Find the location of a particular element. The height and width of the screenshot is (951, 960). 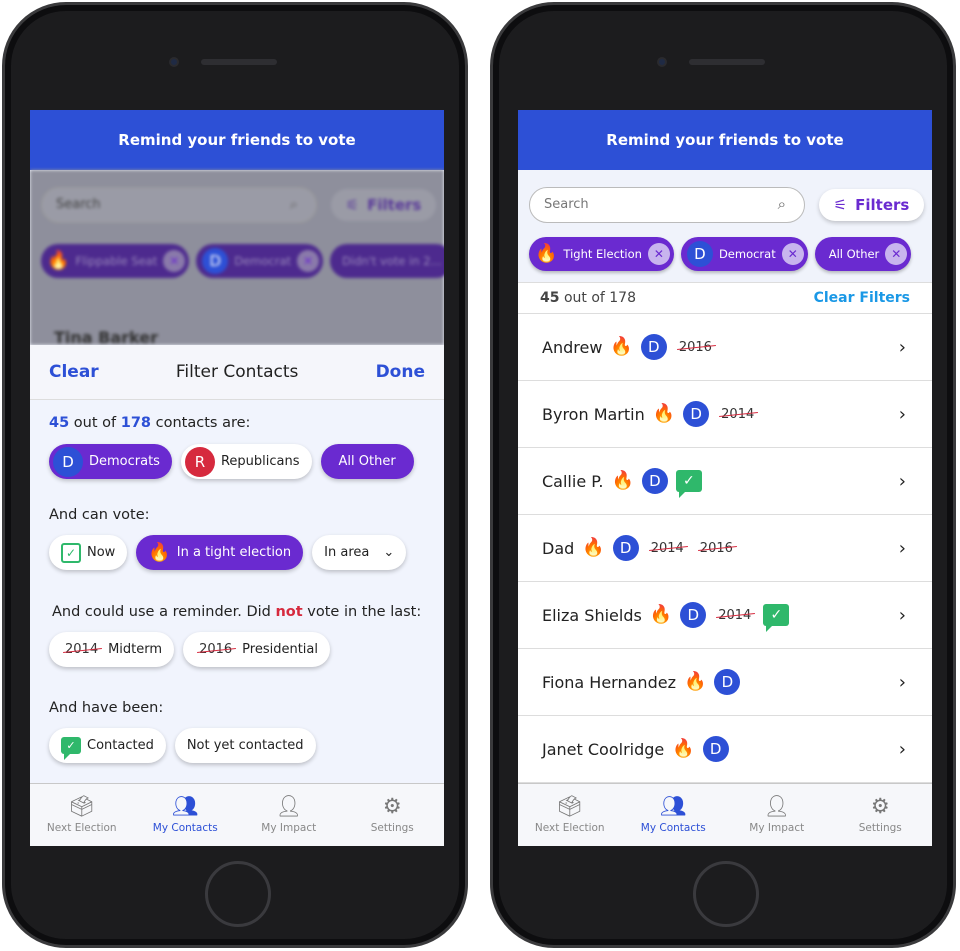

chip: D Democrat ✕ is located at coordinates (260, 261).